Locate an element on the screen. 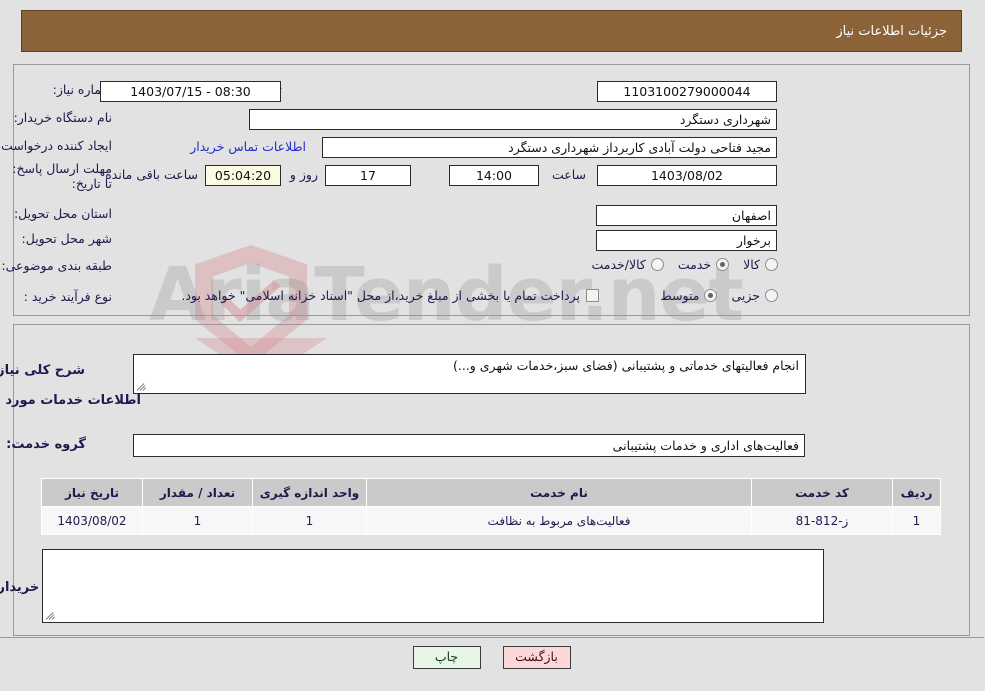 The image size is (985, 691). deadline-time-value: 14:00 is located at coordinates (495, 175).